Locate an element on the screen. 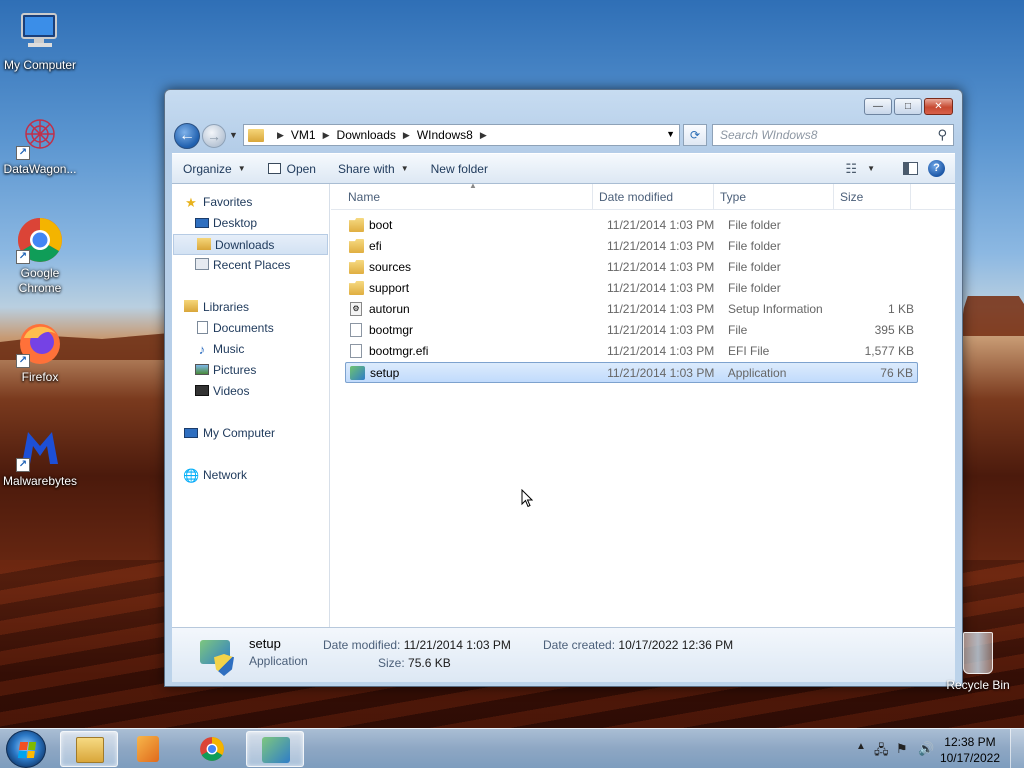  breadcrumb-vm1: VM1 is located at coordinates (303, 135).